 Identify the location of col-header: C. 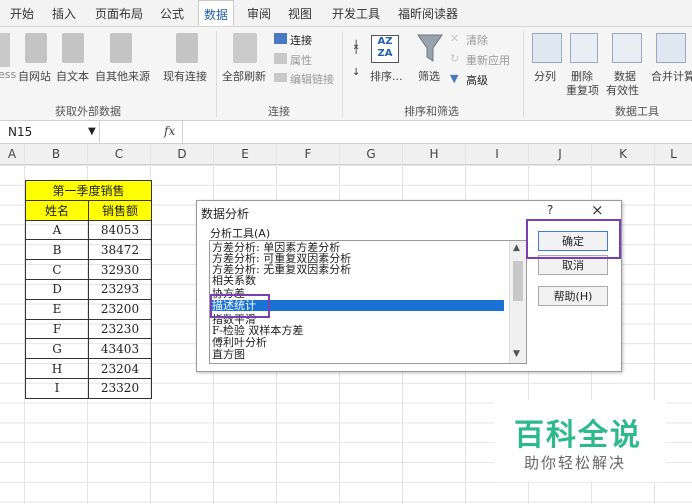
(119, 154).